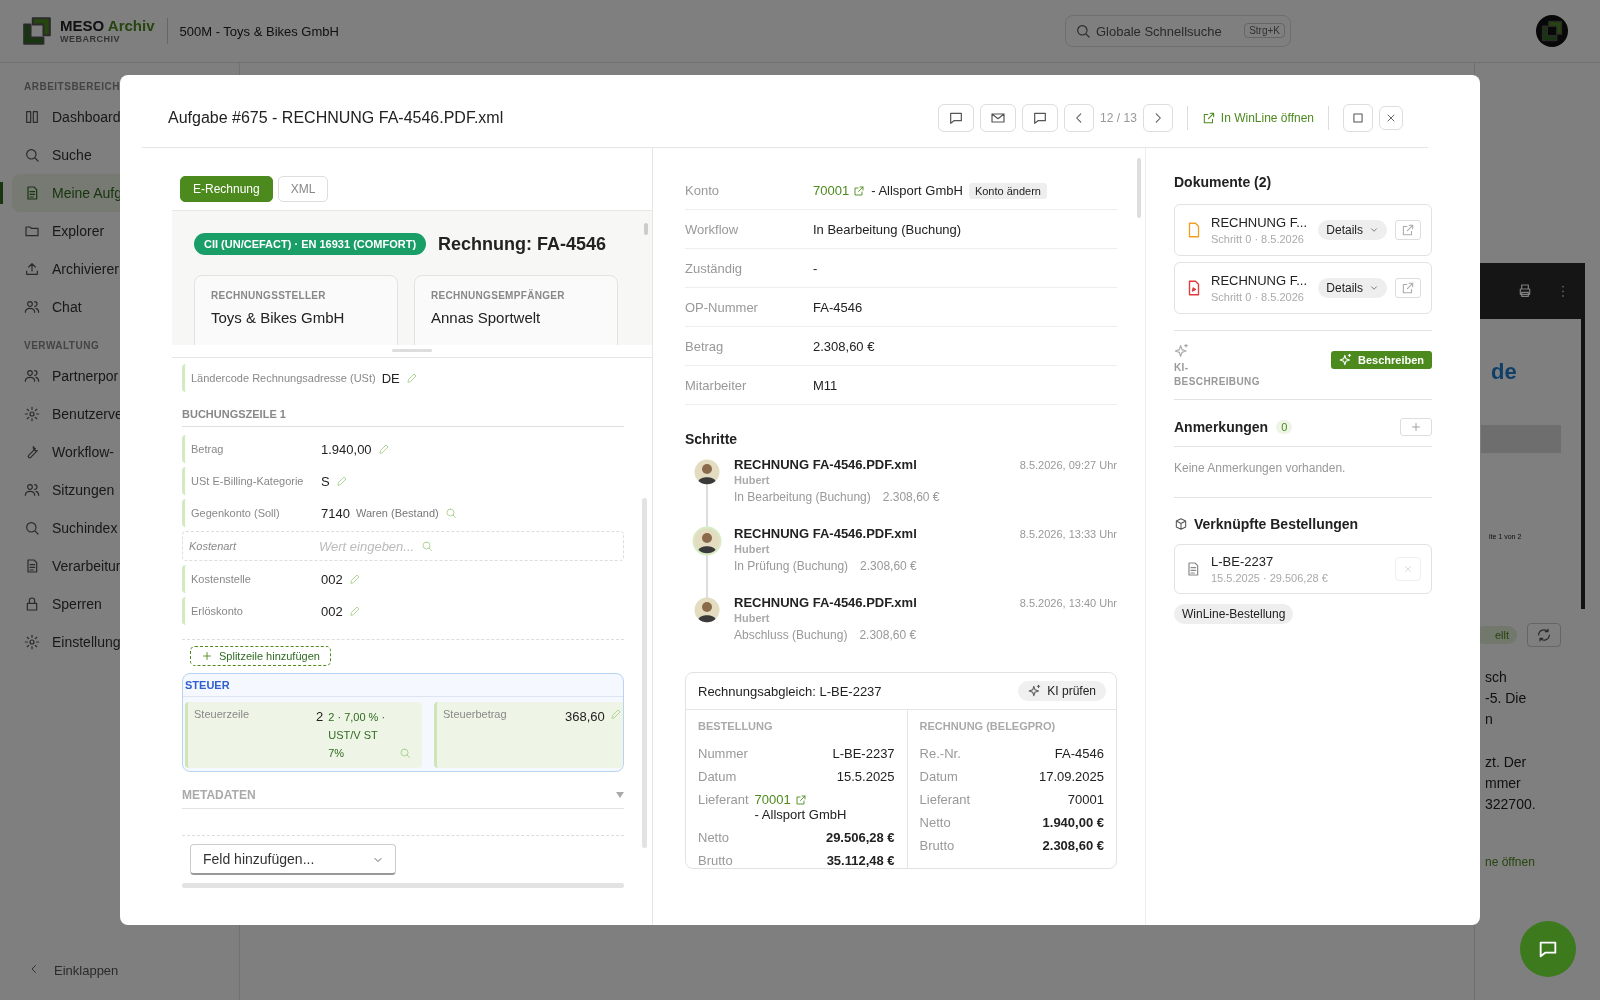 The width and height of the screenshot is (1600, 1000). What do you see at coordinates (780, 799) in the screenshot?
I see `supplier-link: 70001` at bounding box center [780, 799].